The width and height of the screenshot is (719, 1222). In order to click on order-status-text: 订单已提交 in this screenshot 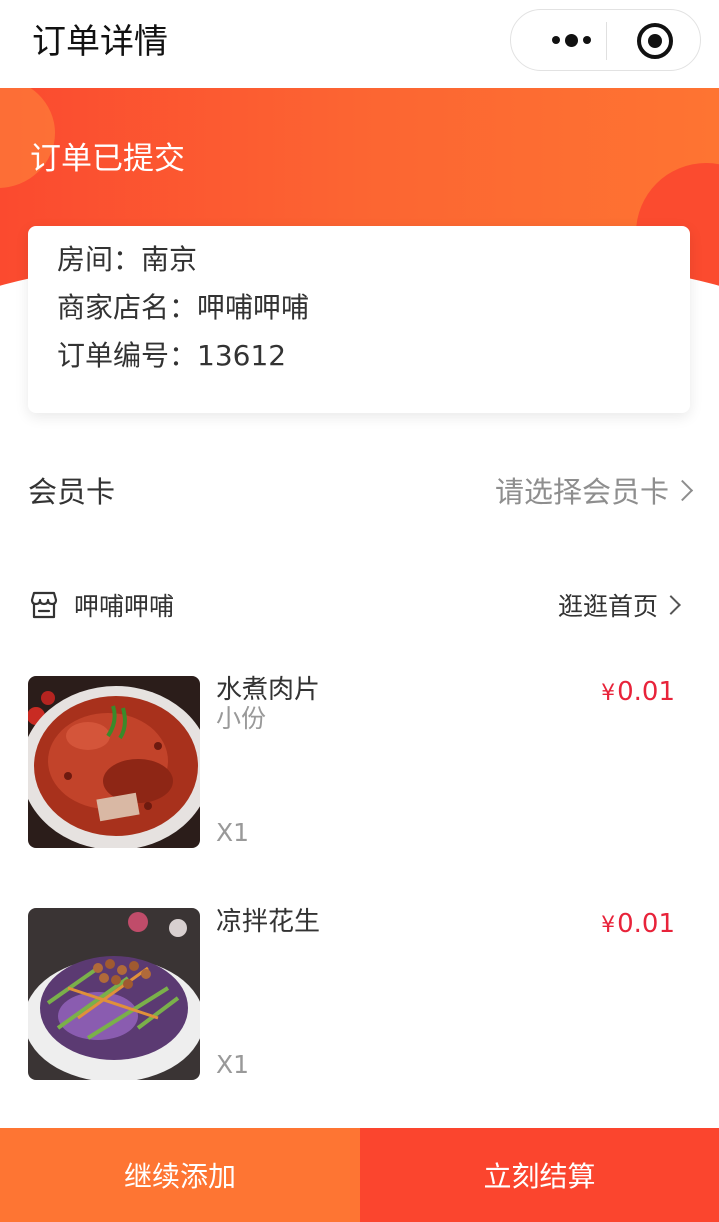, I will do `click(107, 159)`.